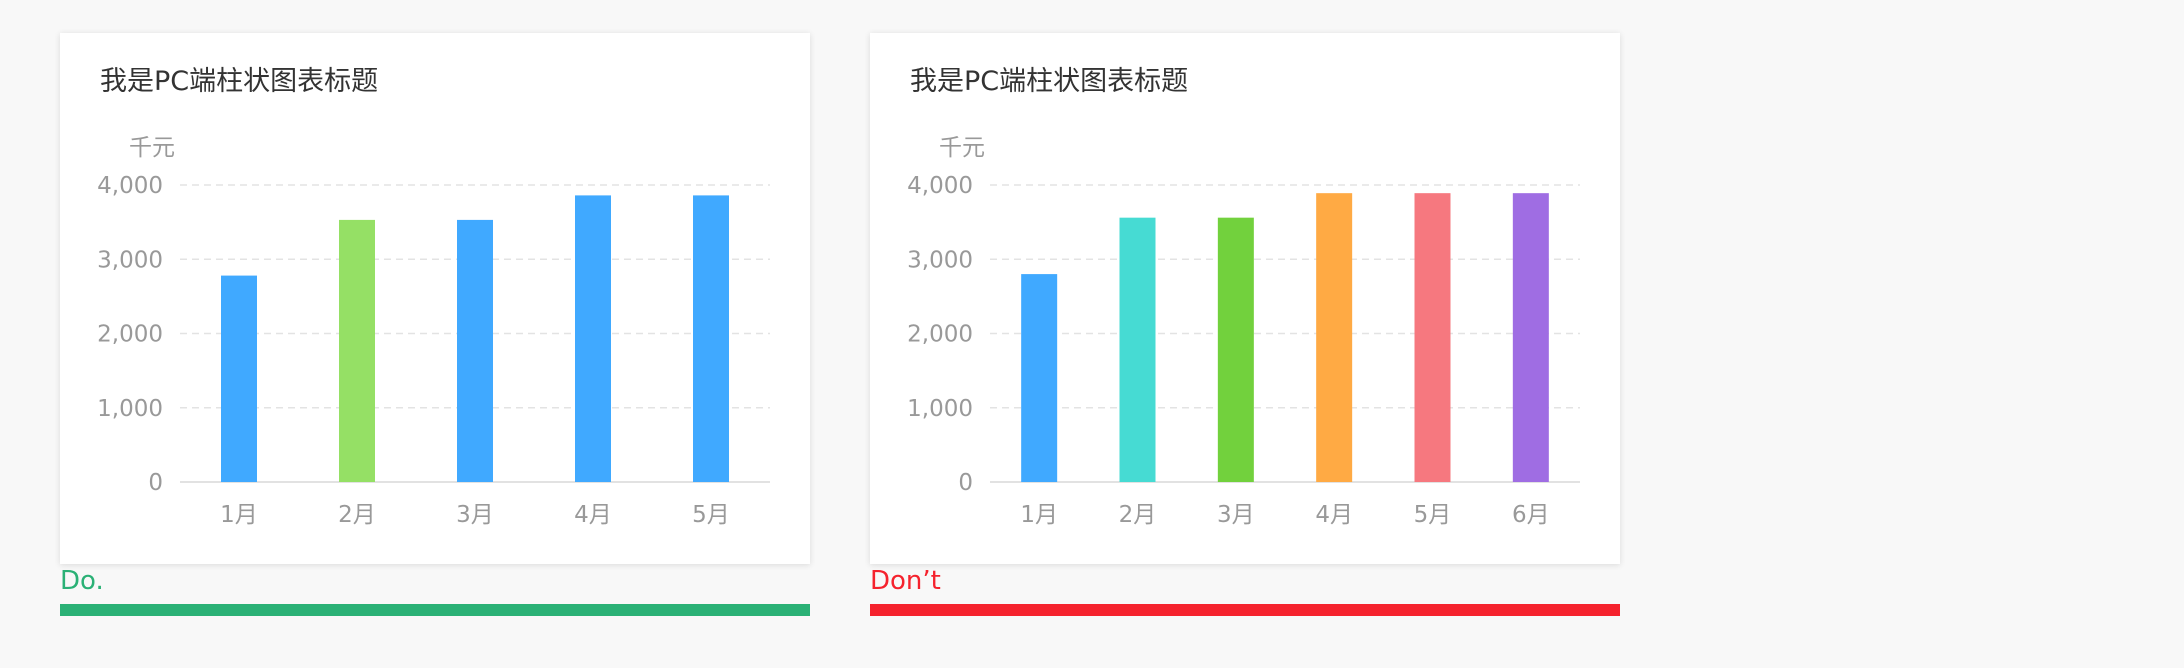 The width and height of the screenshot is (2184, 668). Describe the element at coordinates (905, 581) in the screenshot. I see `dont-label: Don’t` at that location.